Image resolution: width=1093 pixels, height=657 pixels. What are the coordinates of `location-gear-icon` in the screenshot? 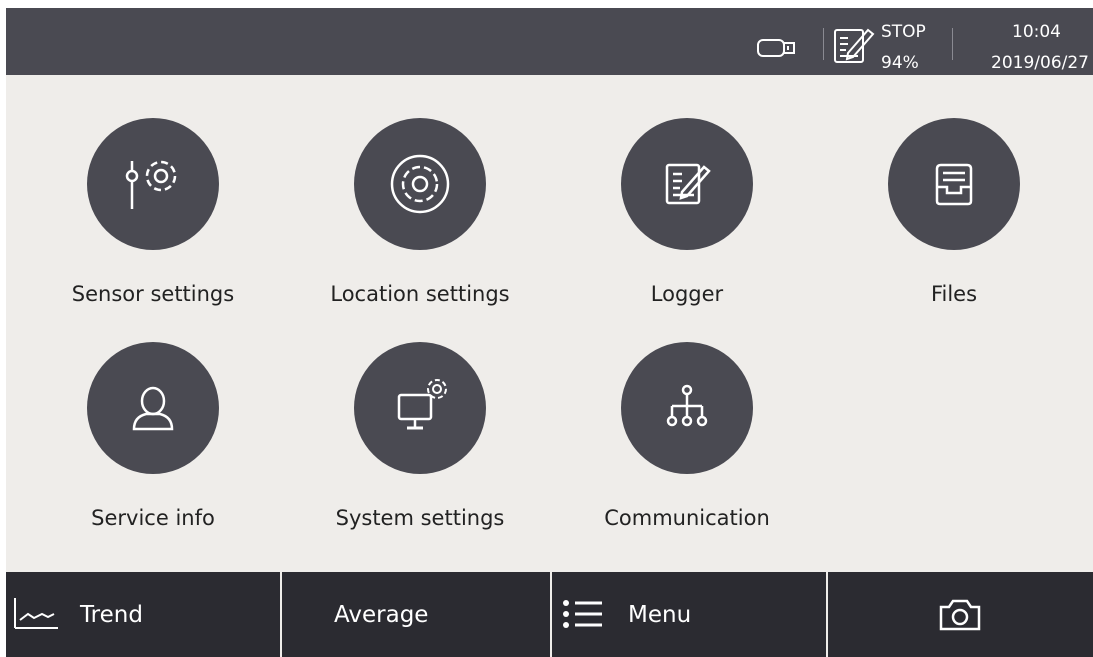 It's located at (420, 184).